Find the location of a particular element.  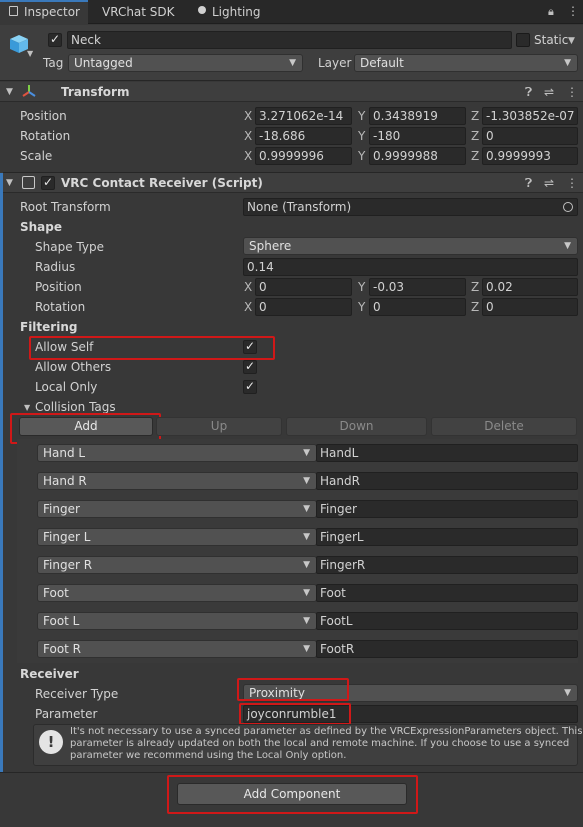

icon-dropdown-arrow: ▼ is located at coordinates (30, 54).